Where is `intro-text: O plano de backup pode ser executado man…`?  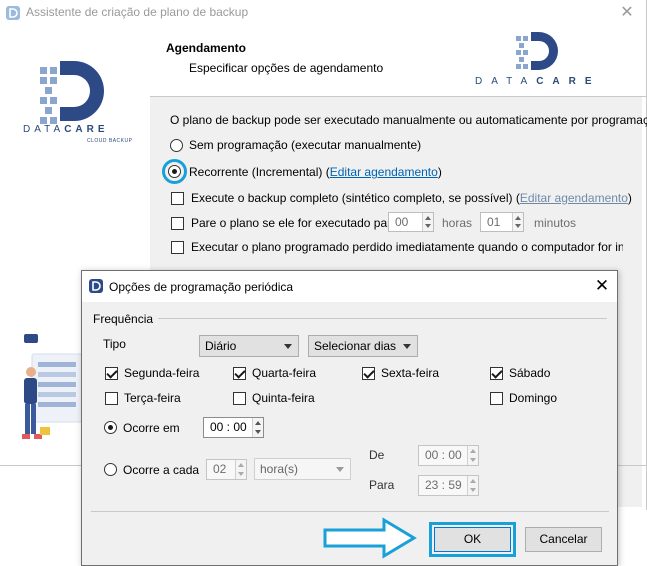
intro-text: O plano de backup pode ser executado man… is located at coordinates (408, 120).